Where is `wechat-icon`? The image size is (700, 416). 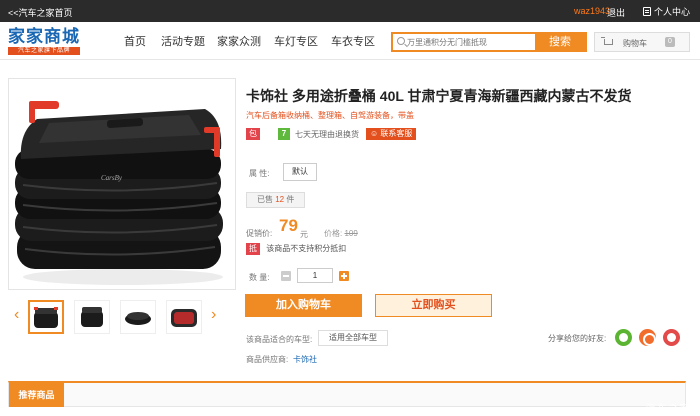
wechat-icon is located at coordinates (623, 337).